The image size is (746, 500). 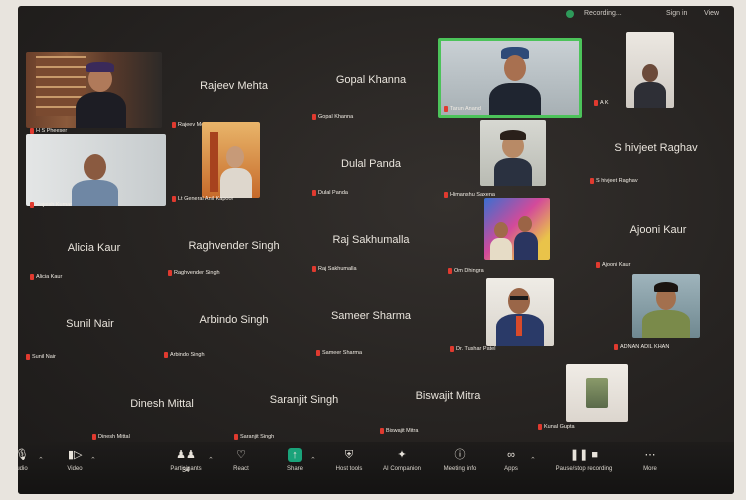 I want to click on participant-name: Arbindo Singh, so click(x=187, y=355).